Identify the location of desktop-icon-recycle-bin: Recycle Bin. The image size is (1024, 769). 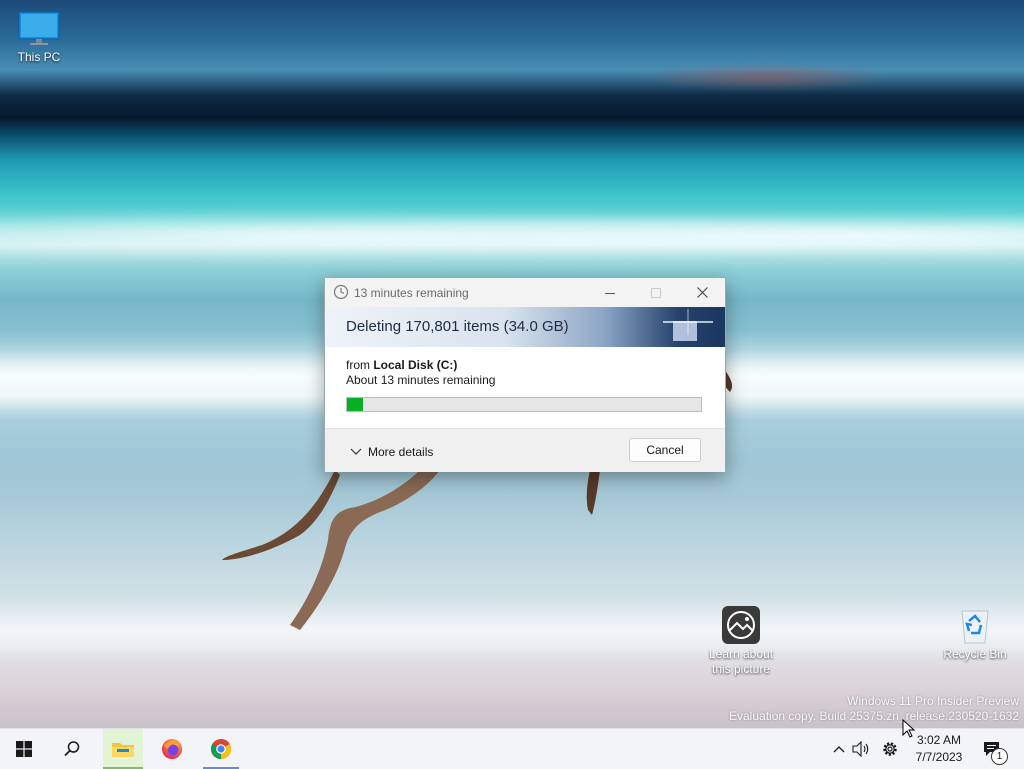
(975, 633).